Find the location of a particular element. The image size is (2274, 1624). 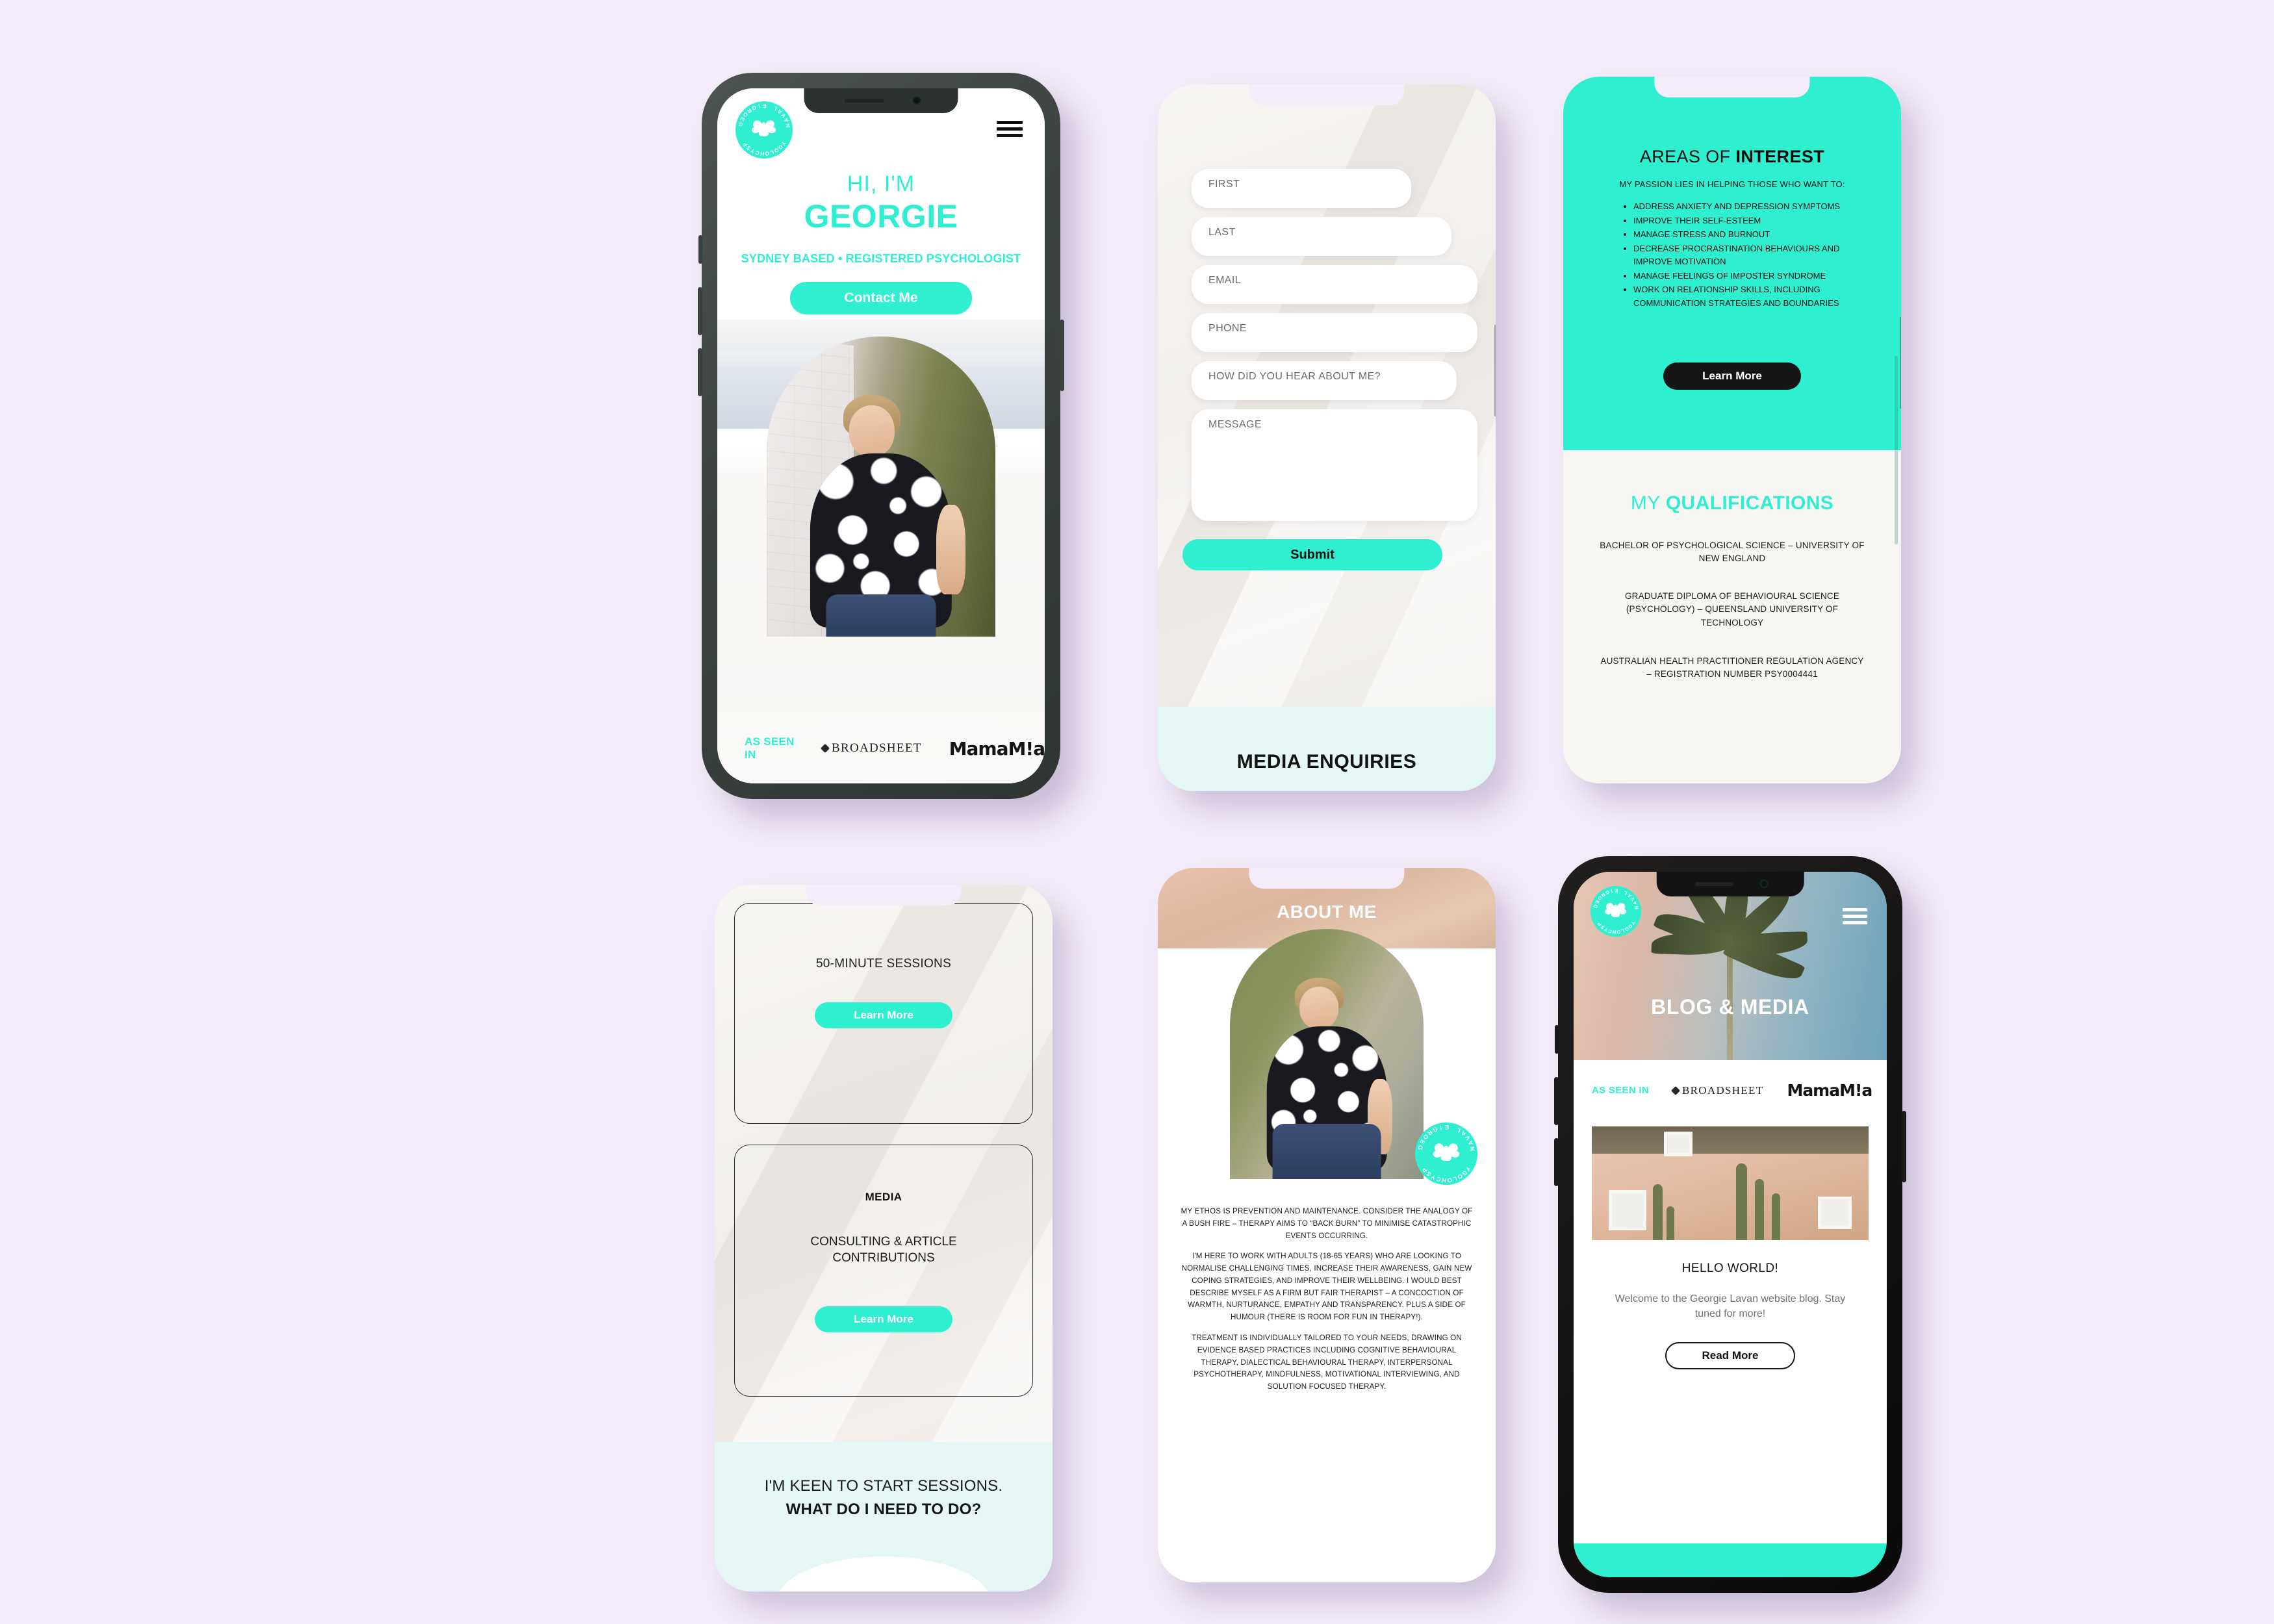

about-me-heading: ABOUT ME is located at coordinates (1326, 912).